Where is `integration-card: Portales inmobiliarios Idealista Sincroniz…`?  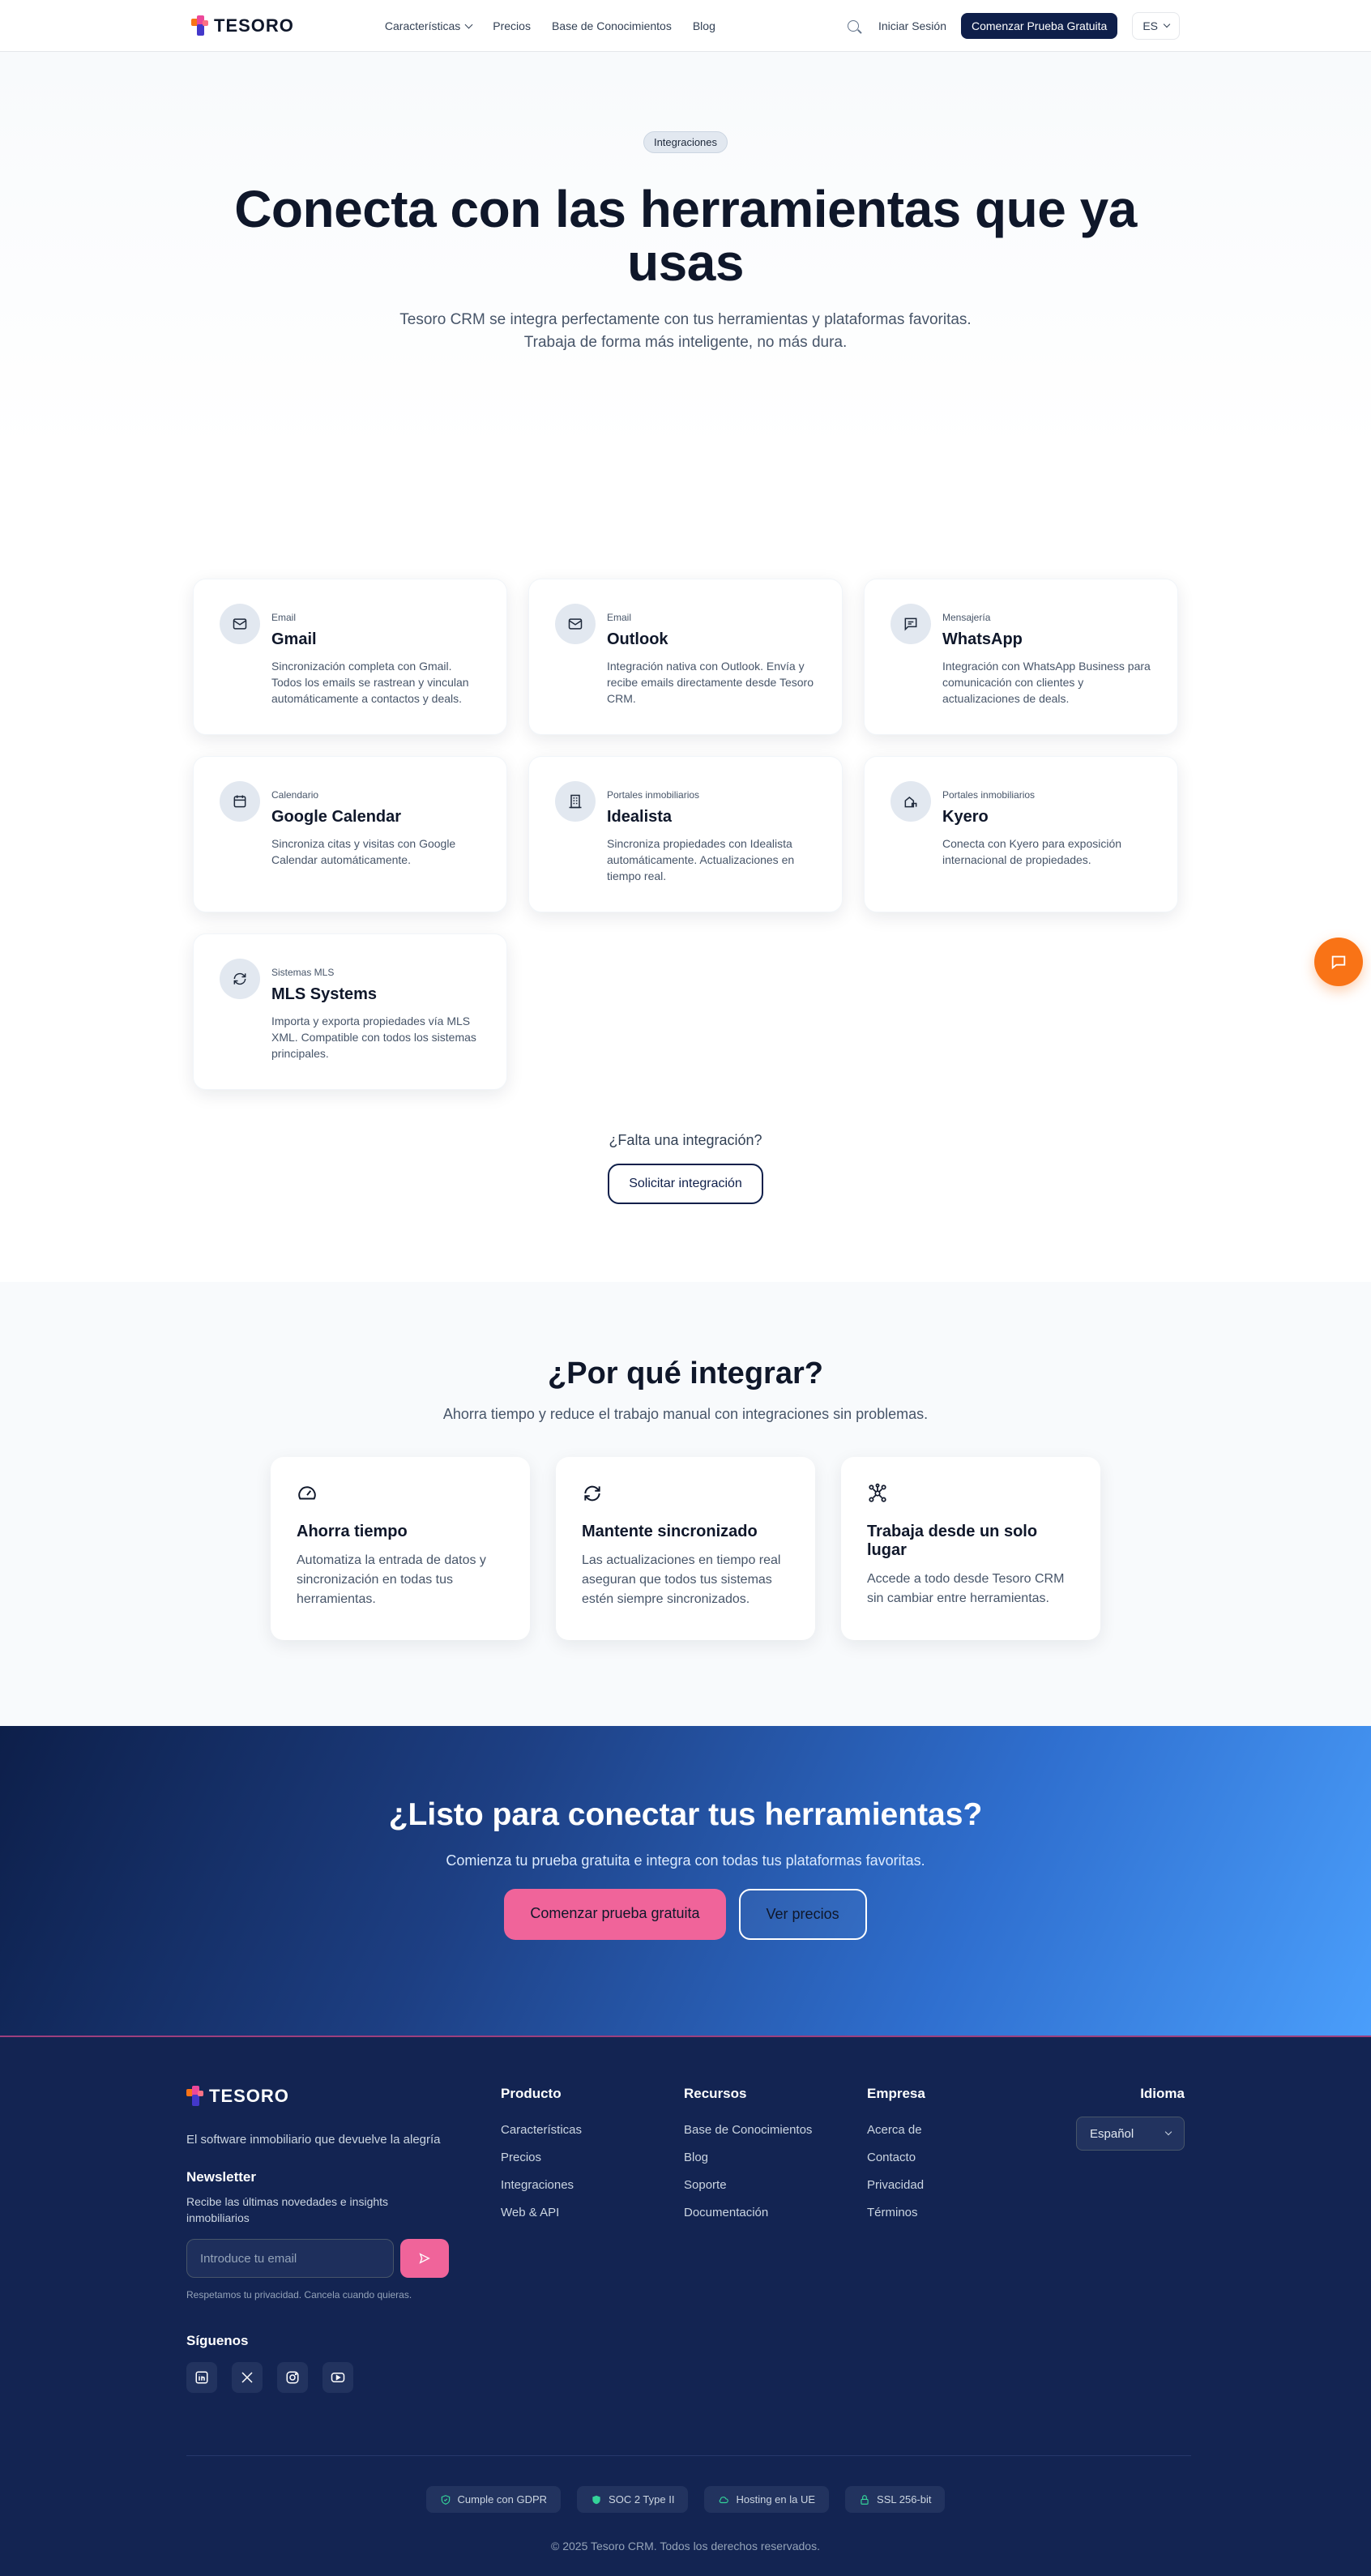
integration-card: Portales inmobiliarios Idealista Sincroniz… is located at coordinates (685, 834).